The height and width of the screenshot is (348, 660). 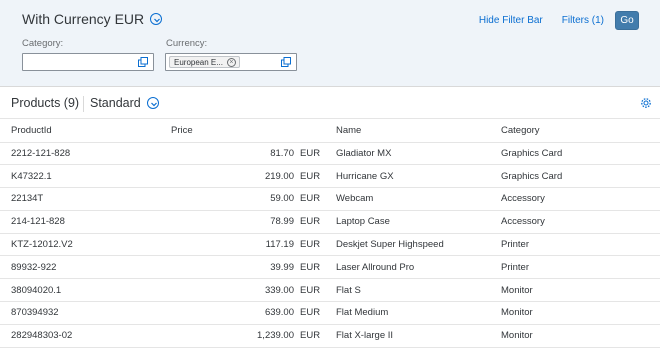 I want to click on column-header-name: Name, so click(x=407, y=131).